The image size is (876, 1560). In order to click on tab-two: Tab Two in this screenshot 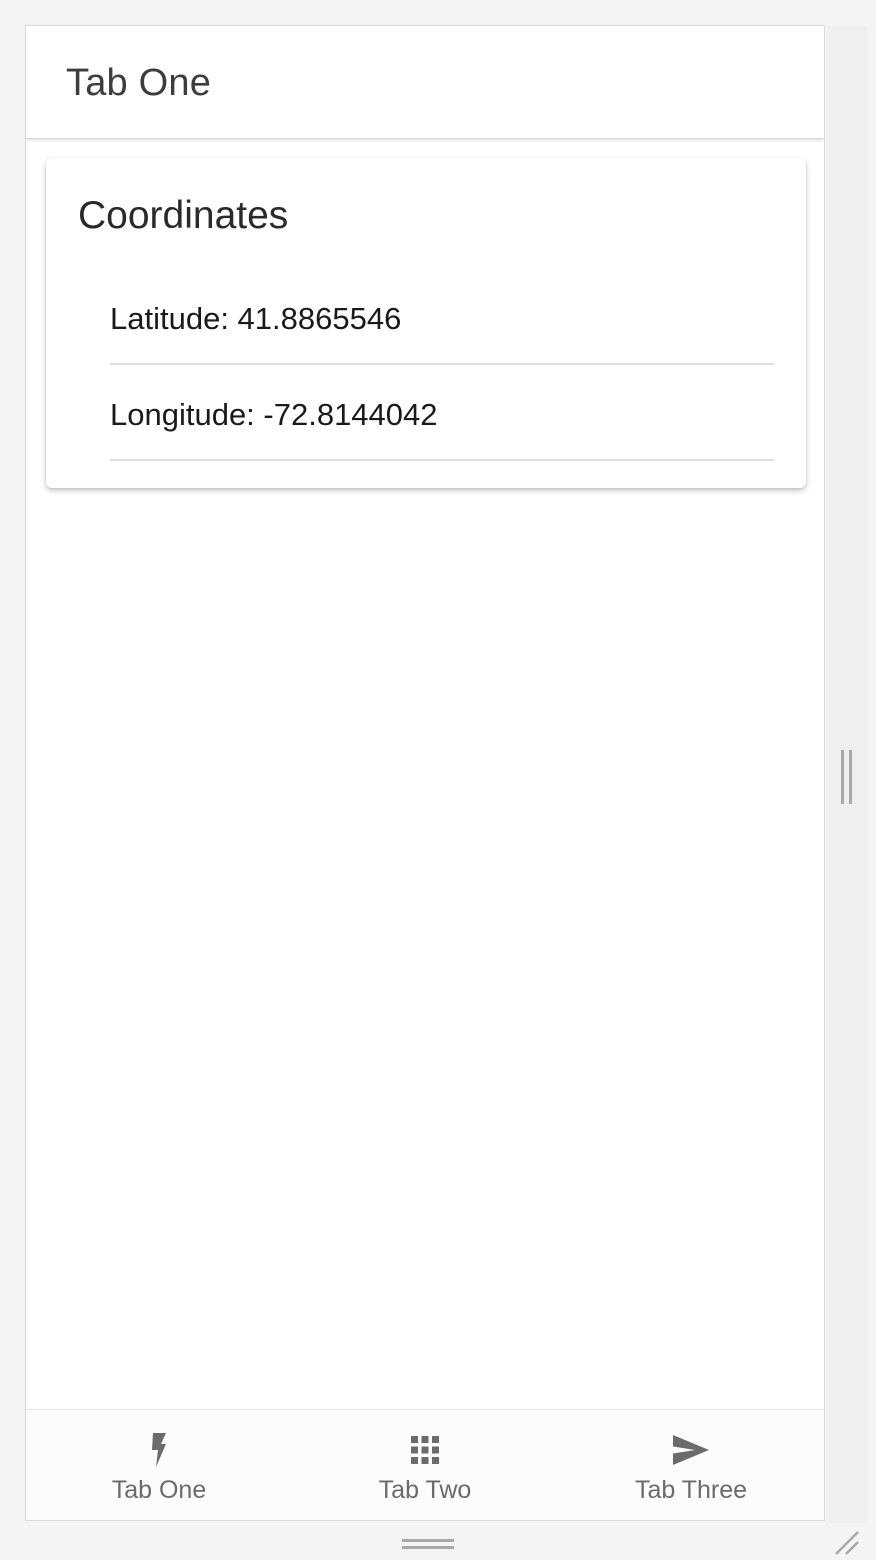, I will do `click(425, 1465)`.